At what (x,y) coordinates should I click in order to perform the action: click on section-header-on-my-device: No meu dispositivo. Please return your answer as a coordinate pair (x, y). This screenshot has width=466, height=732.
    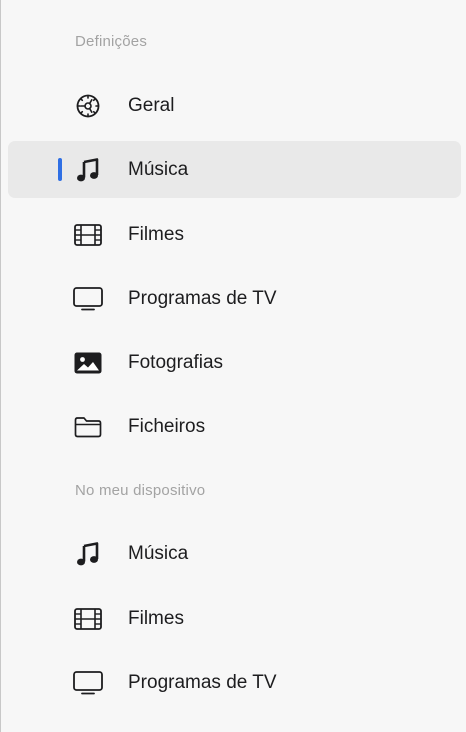
    Looking at the image, I should click on (140, 490).